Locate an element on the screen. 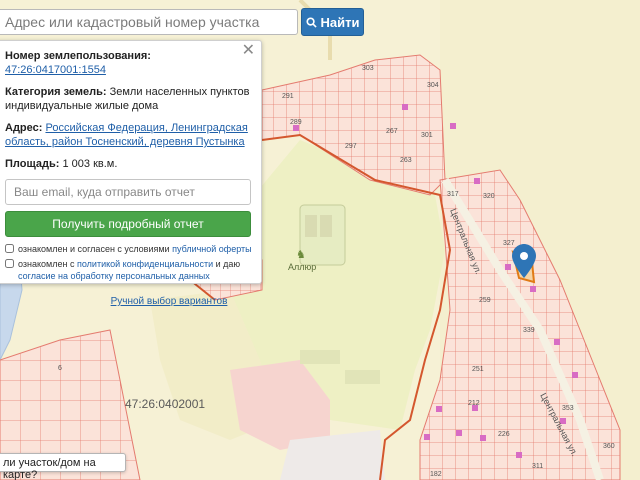 This screenshot has width=640, height=480. email-field is located at coordinates (128, 192).